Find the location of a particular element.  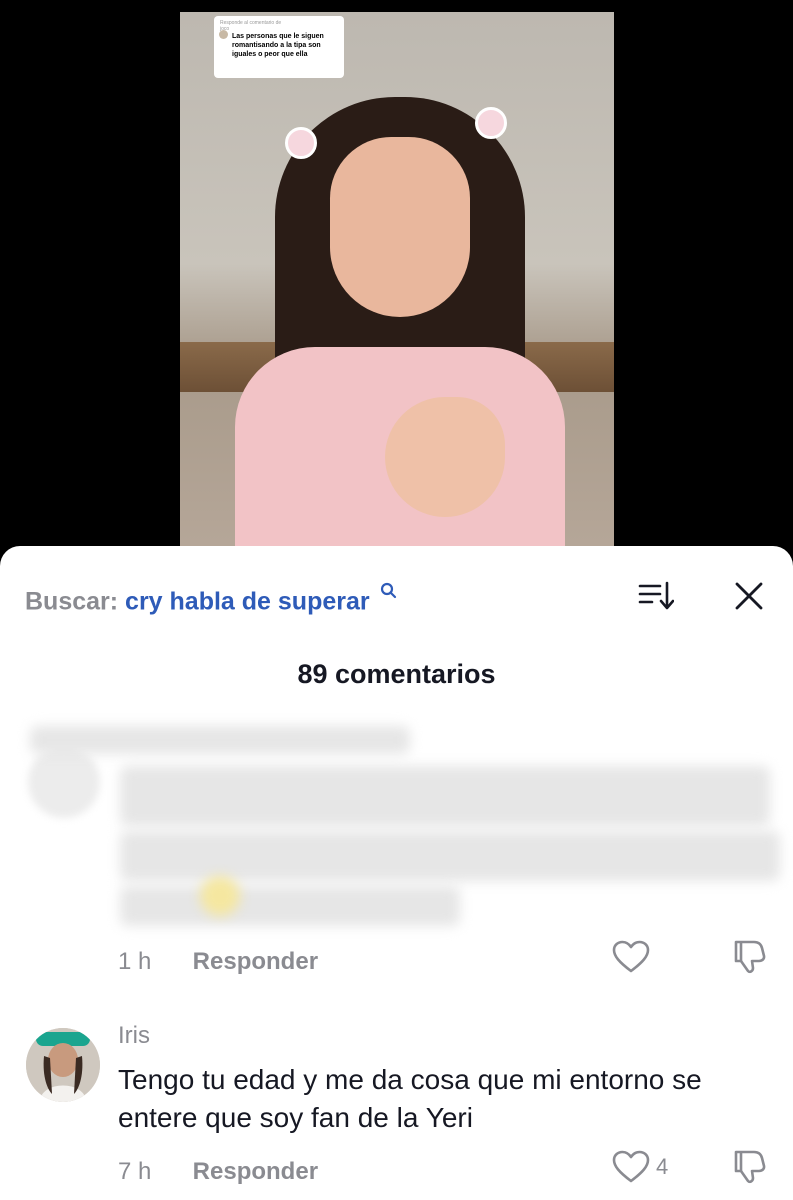

hair-clip-right is located at coordinates (491, 123).